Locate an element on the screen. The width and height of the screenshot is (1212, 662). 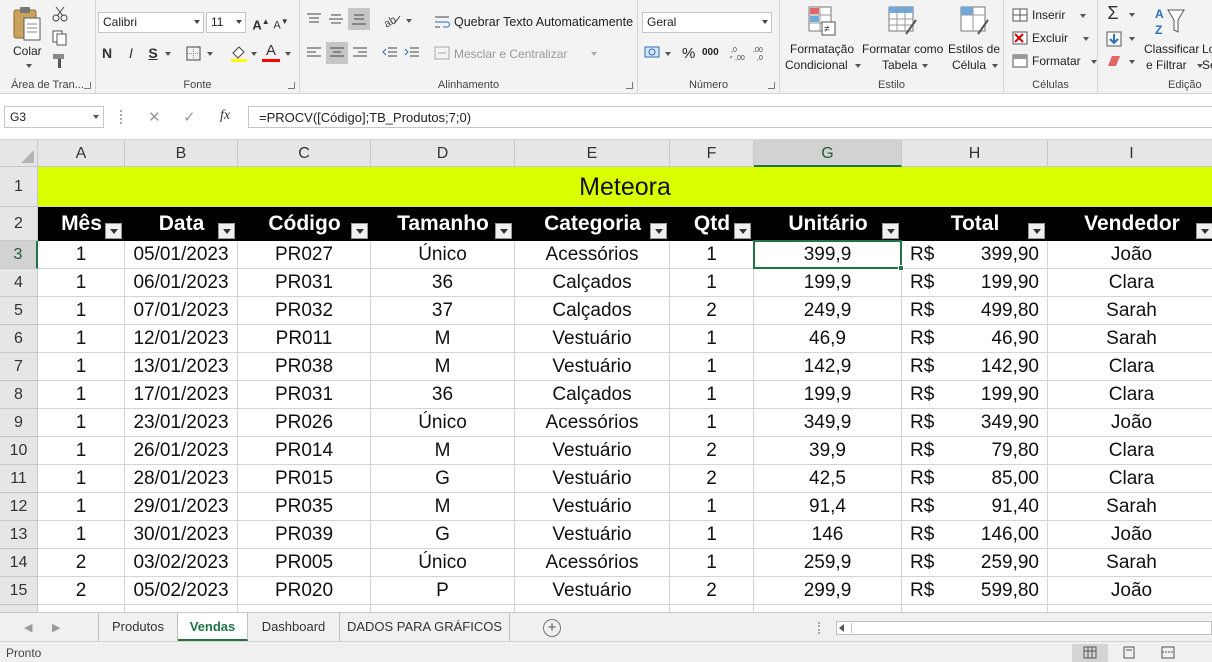
data-cell: PR027 is located at coordinates (304, 255).